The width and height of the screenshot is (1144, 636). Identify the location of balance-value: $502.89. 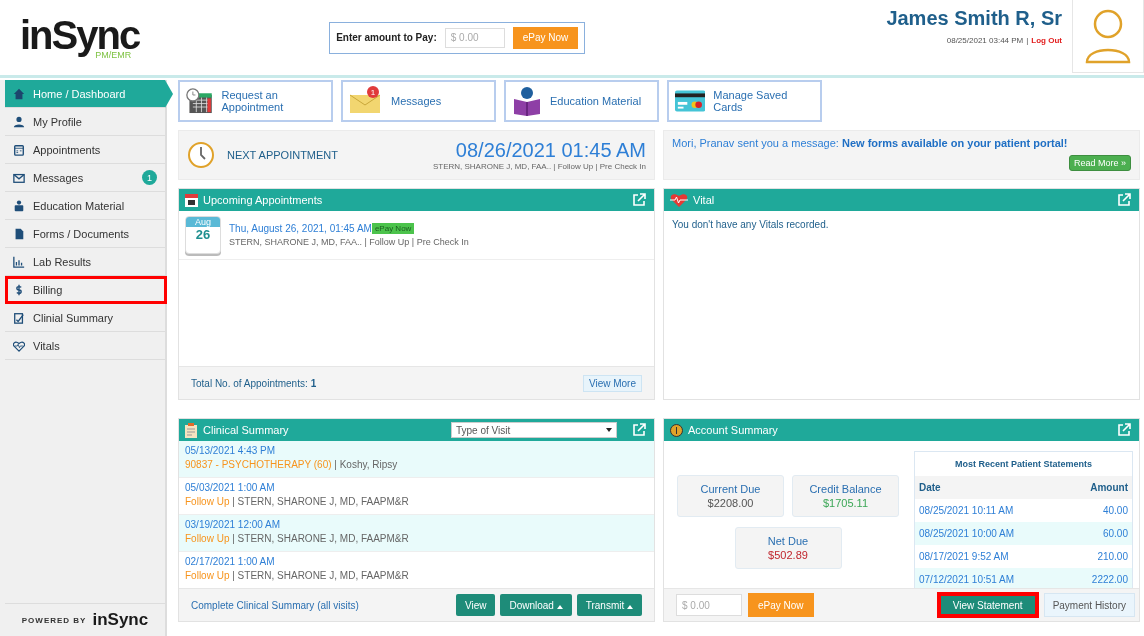
(788, 555).